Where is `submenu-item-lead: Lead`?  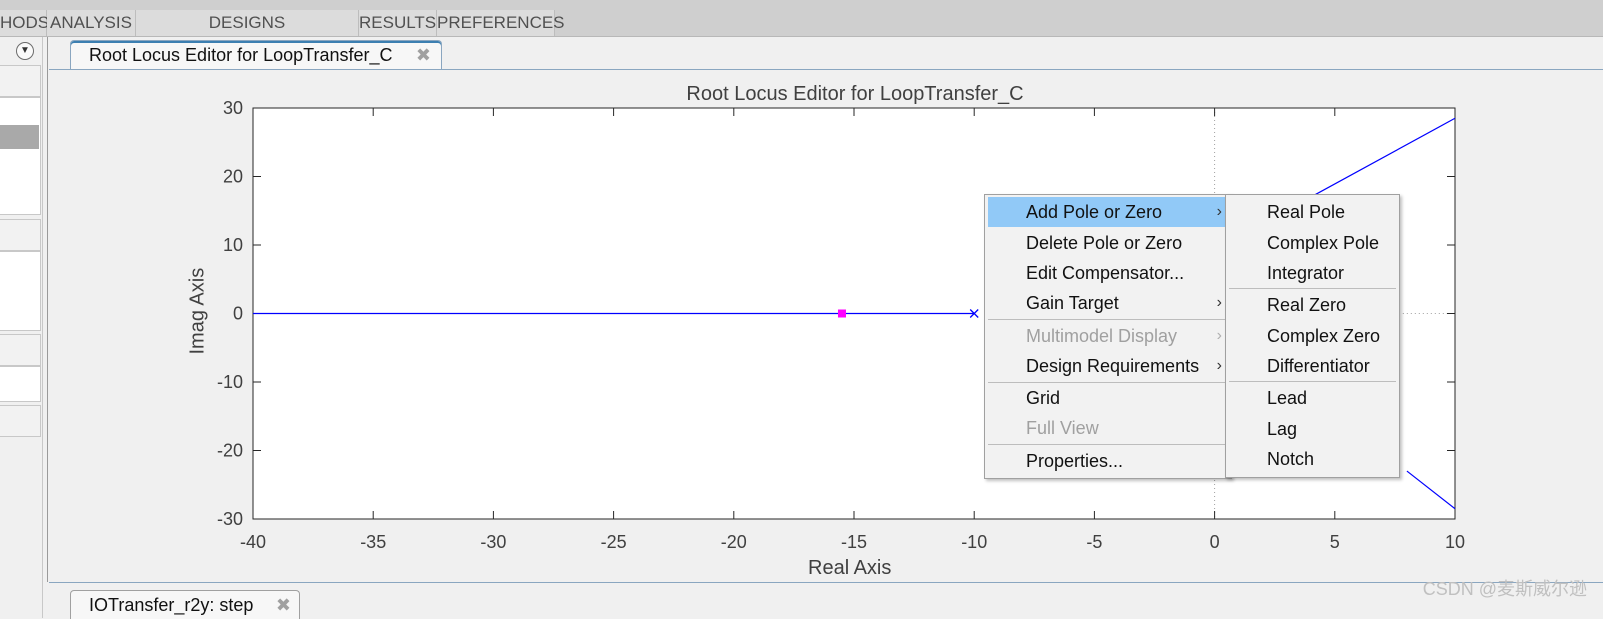 submenu-item-lead: Lead is located at coordinates (1312, 398).